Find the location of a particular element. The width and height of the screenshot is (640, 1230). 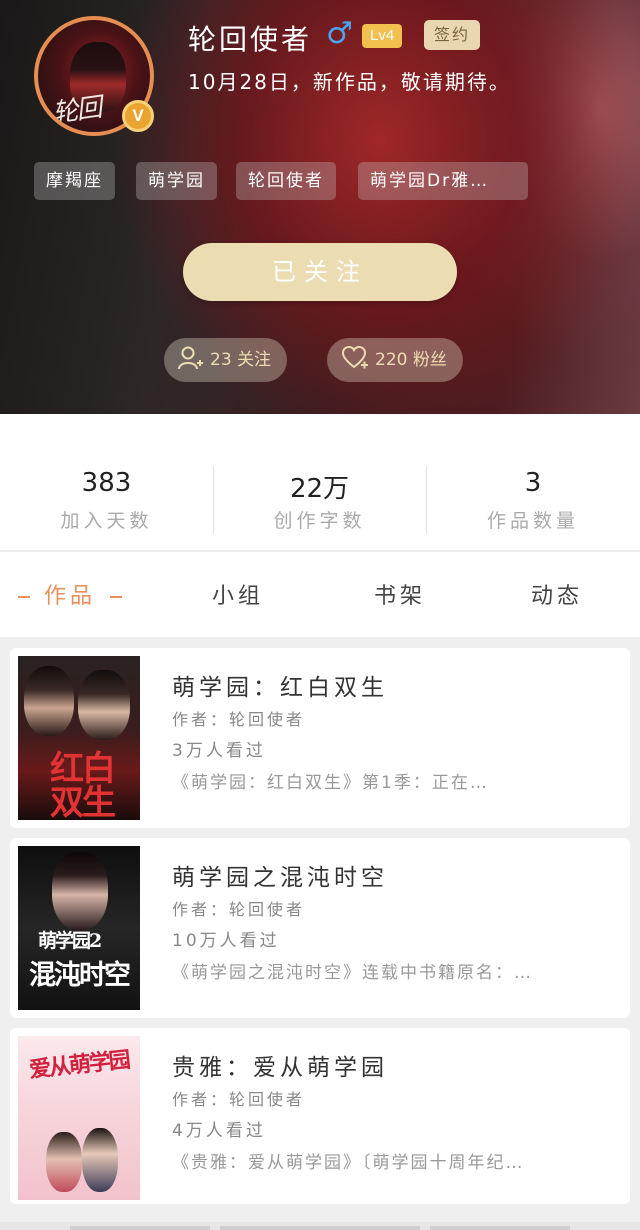

tab-groups: 小组 is located at coordinates (238, 594).